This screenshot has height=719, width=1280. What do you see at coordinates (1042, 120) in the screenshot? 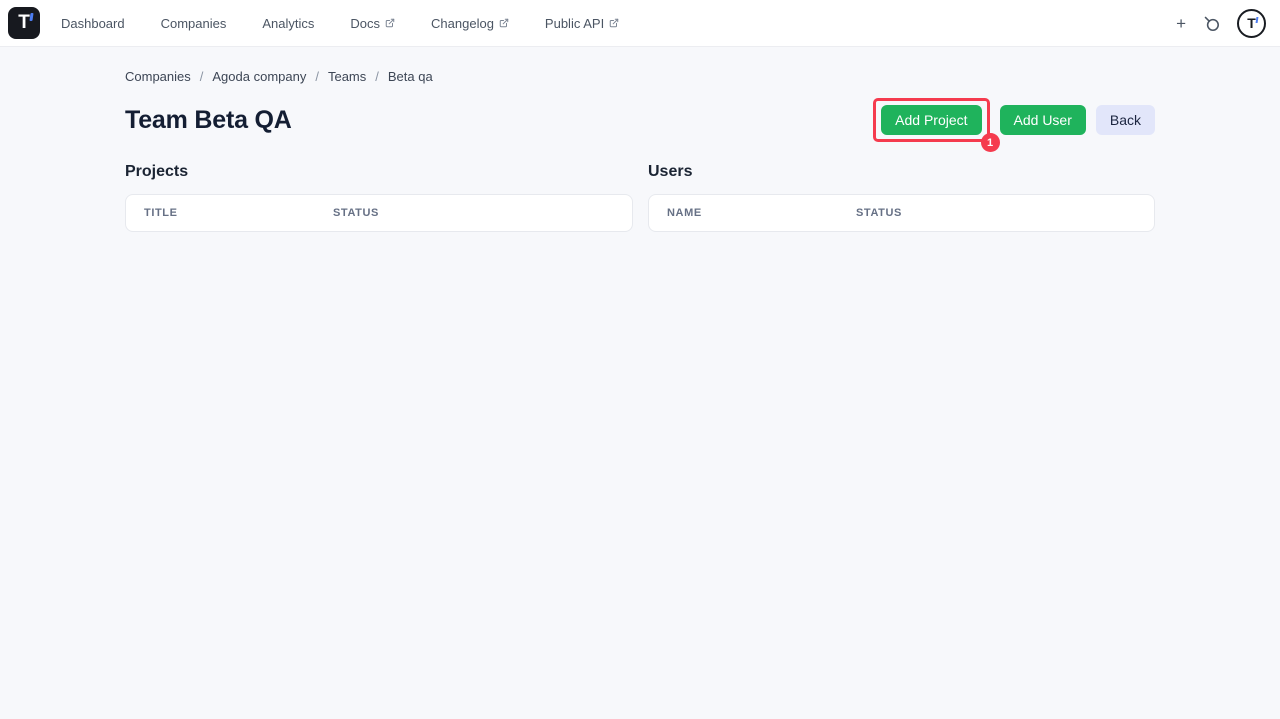
I see `add-user-button: Add User` at bounding box center [1042, 120].